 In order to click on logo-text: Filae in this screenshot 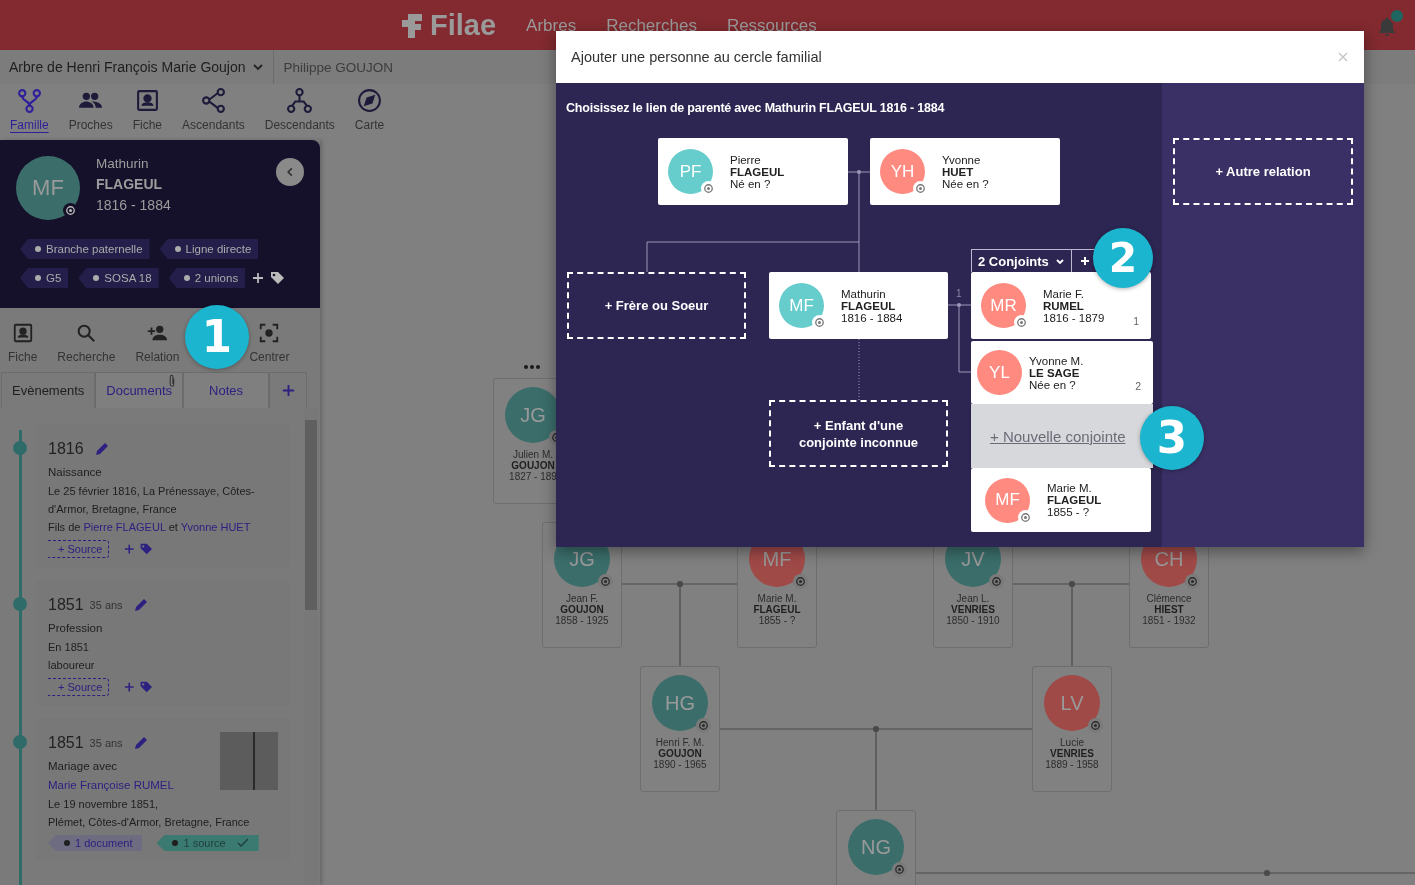, I will do `click(463, 25)`.